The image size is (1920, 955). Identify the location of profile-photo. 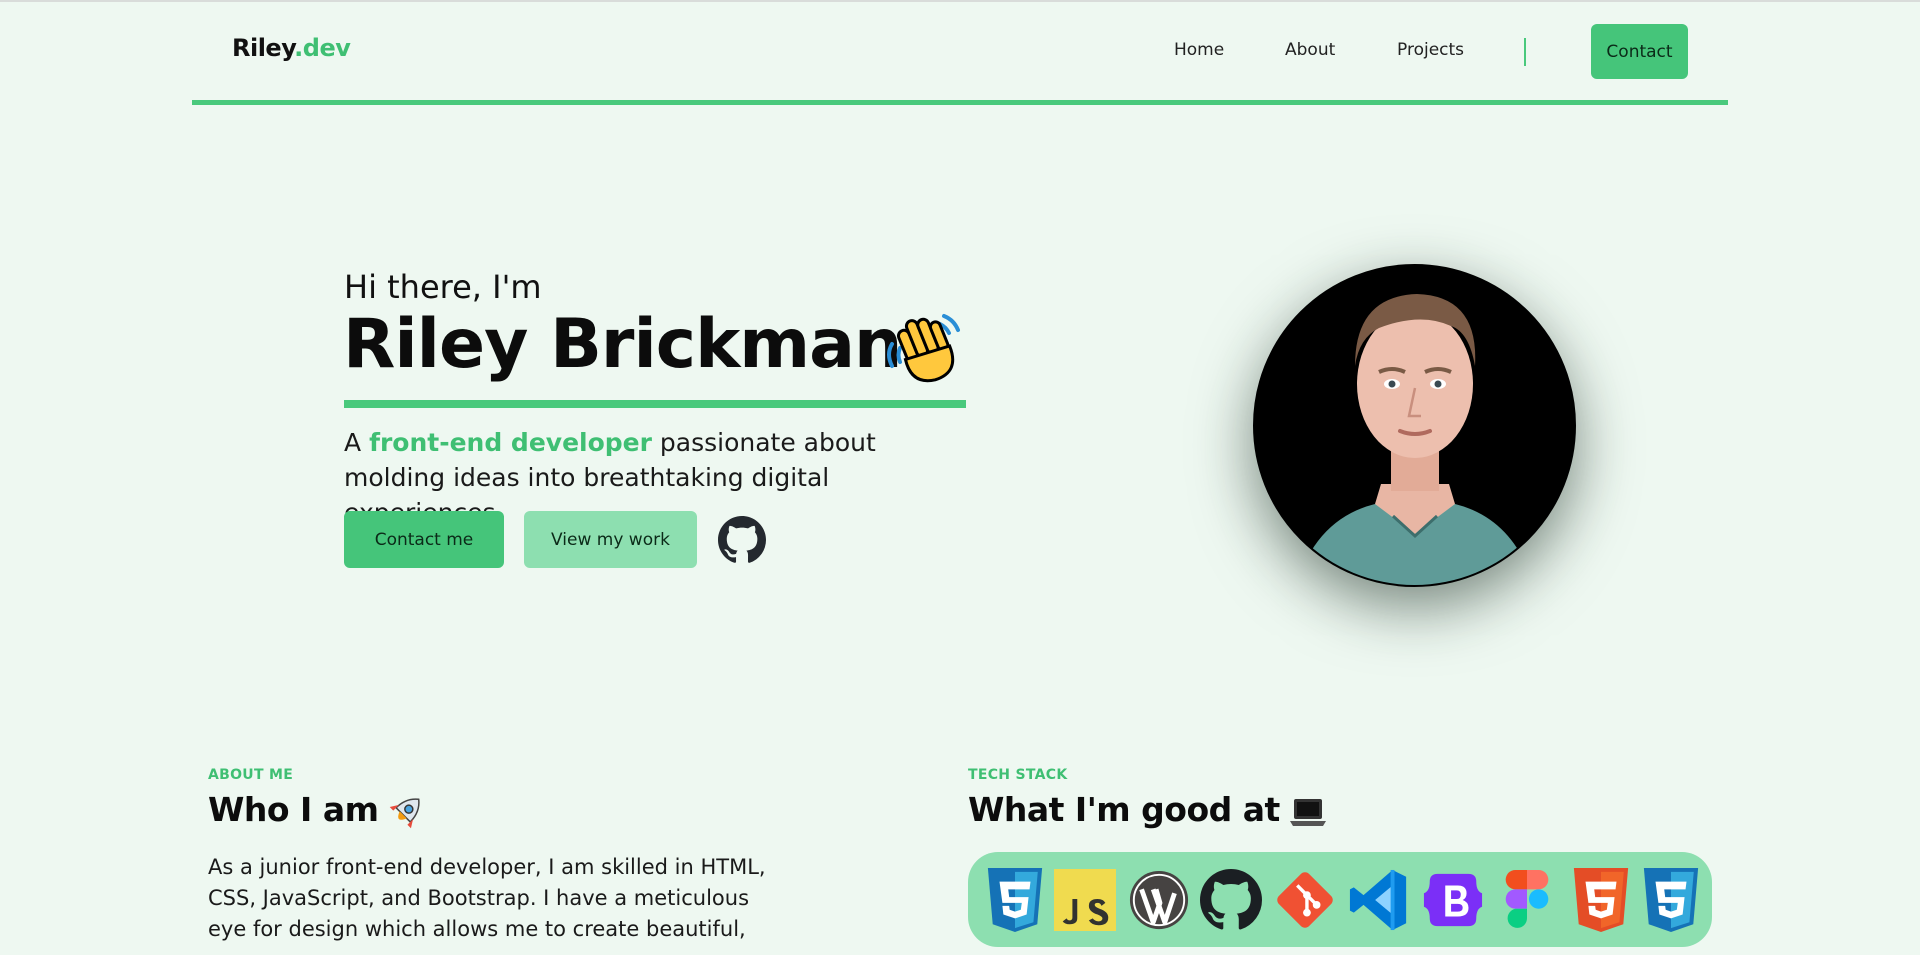
(1414, 425).